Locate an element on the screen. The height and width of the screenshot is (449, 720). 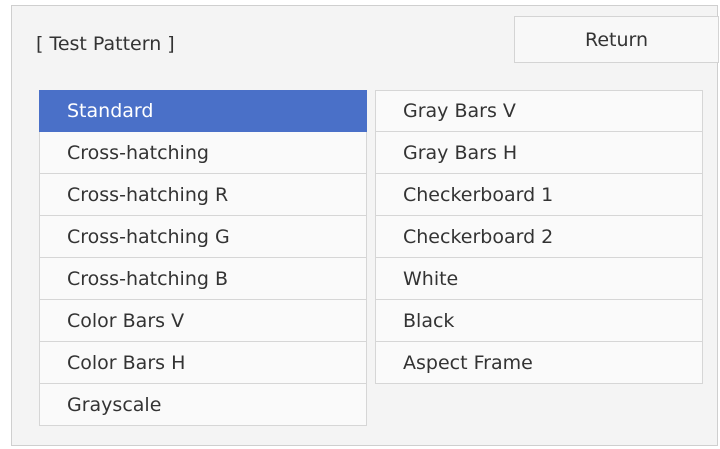
pattern-item-cross-hatching-g: Cross-hatching G is located at coordinates (203, 237).